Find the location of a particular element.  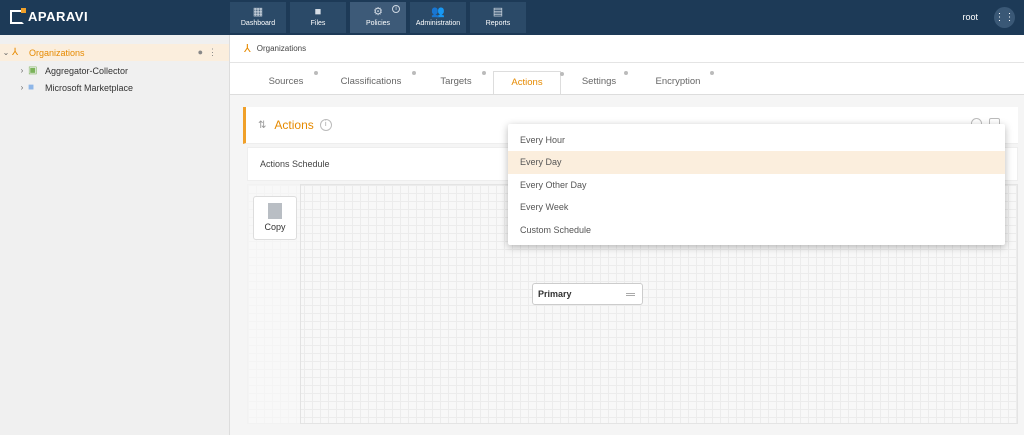

nav-administration-button: 👥 Administration is located at coordinates (438, 17).